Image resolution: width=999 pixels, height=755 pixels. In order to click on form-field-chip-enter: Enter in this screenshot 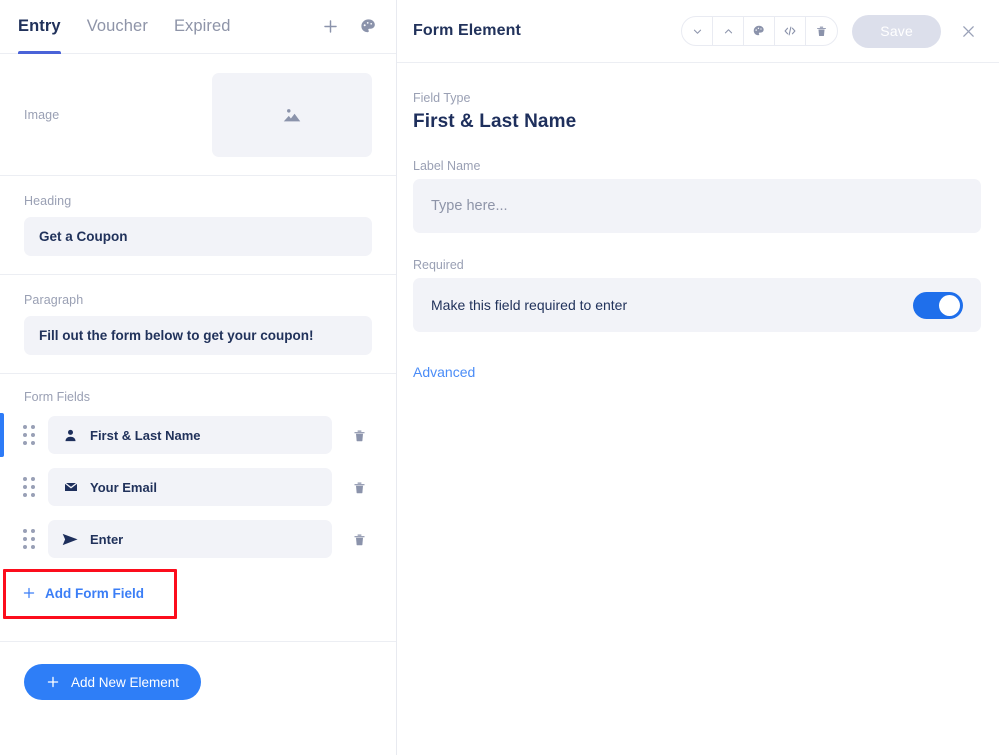, I will do `click(190, 539)`.